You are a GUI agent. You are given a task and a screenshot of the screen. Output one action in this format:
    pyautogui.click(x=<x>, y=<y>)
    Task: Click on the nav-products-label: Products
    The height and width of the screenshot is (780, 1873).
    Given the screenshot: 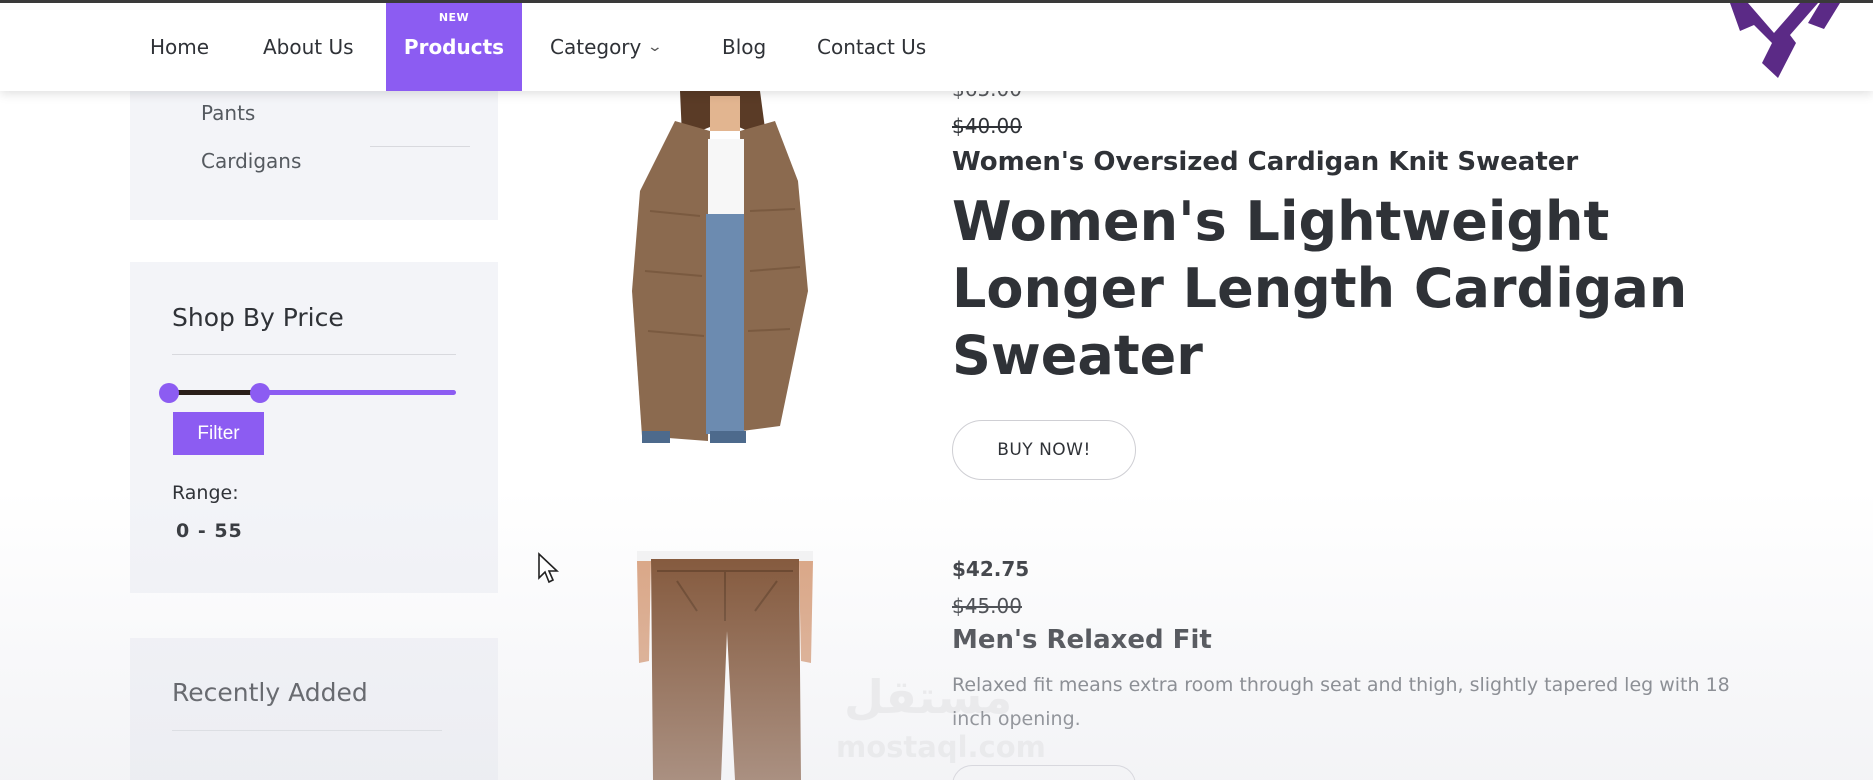 What is the action you would take?
    pyautogui.click(x=454, y=47)
    